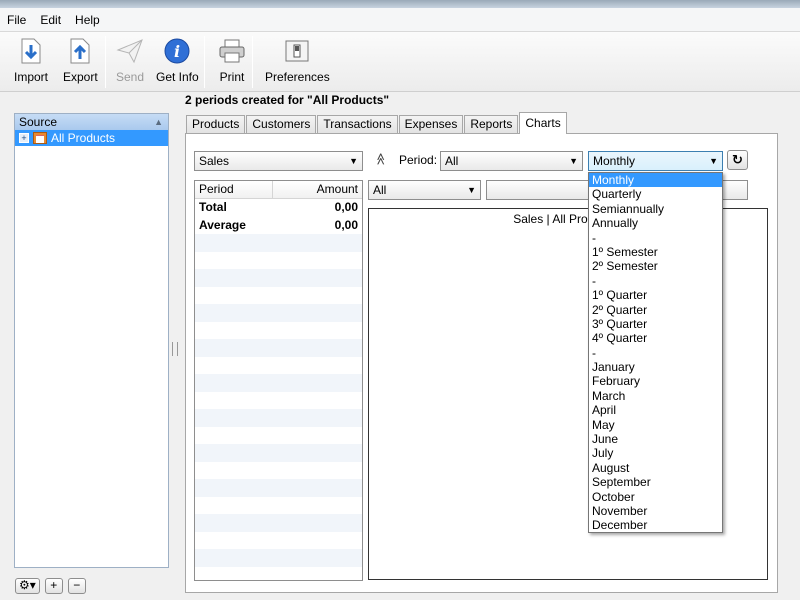 The height and width of the screenshot is (600, 800). What do you see at coordinates (287, 100) in the screenshot?
I see `status-message: 2 periods created for "All Products"` at bounding box center [287, 100].